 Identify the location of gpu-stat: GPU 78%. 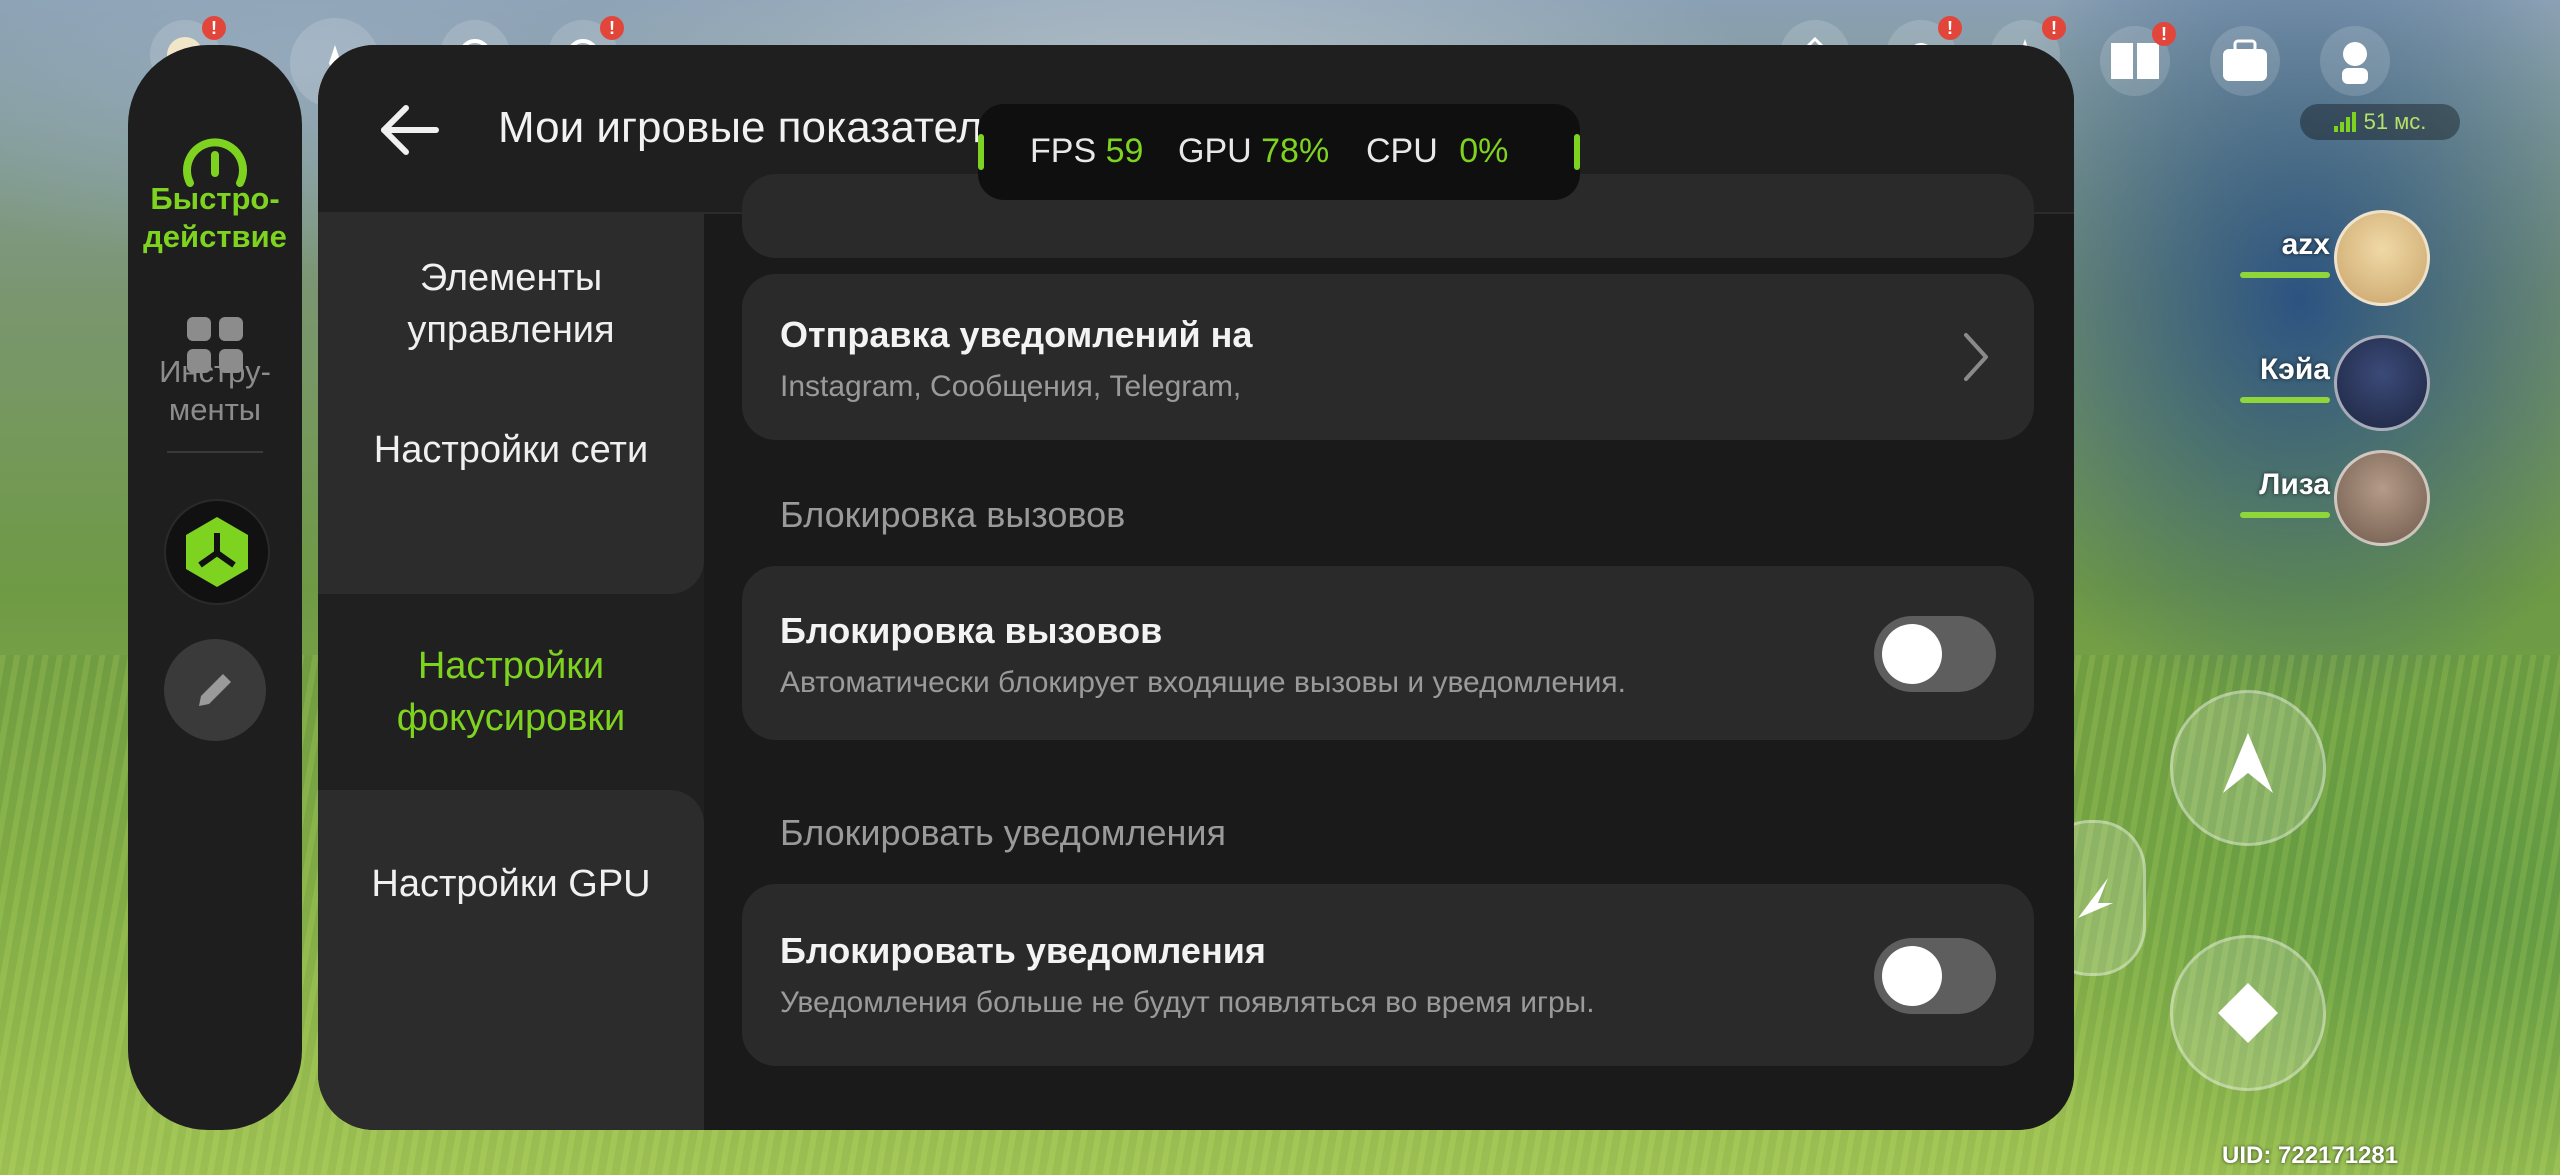
(1253, 151).